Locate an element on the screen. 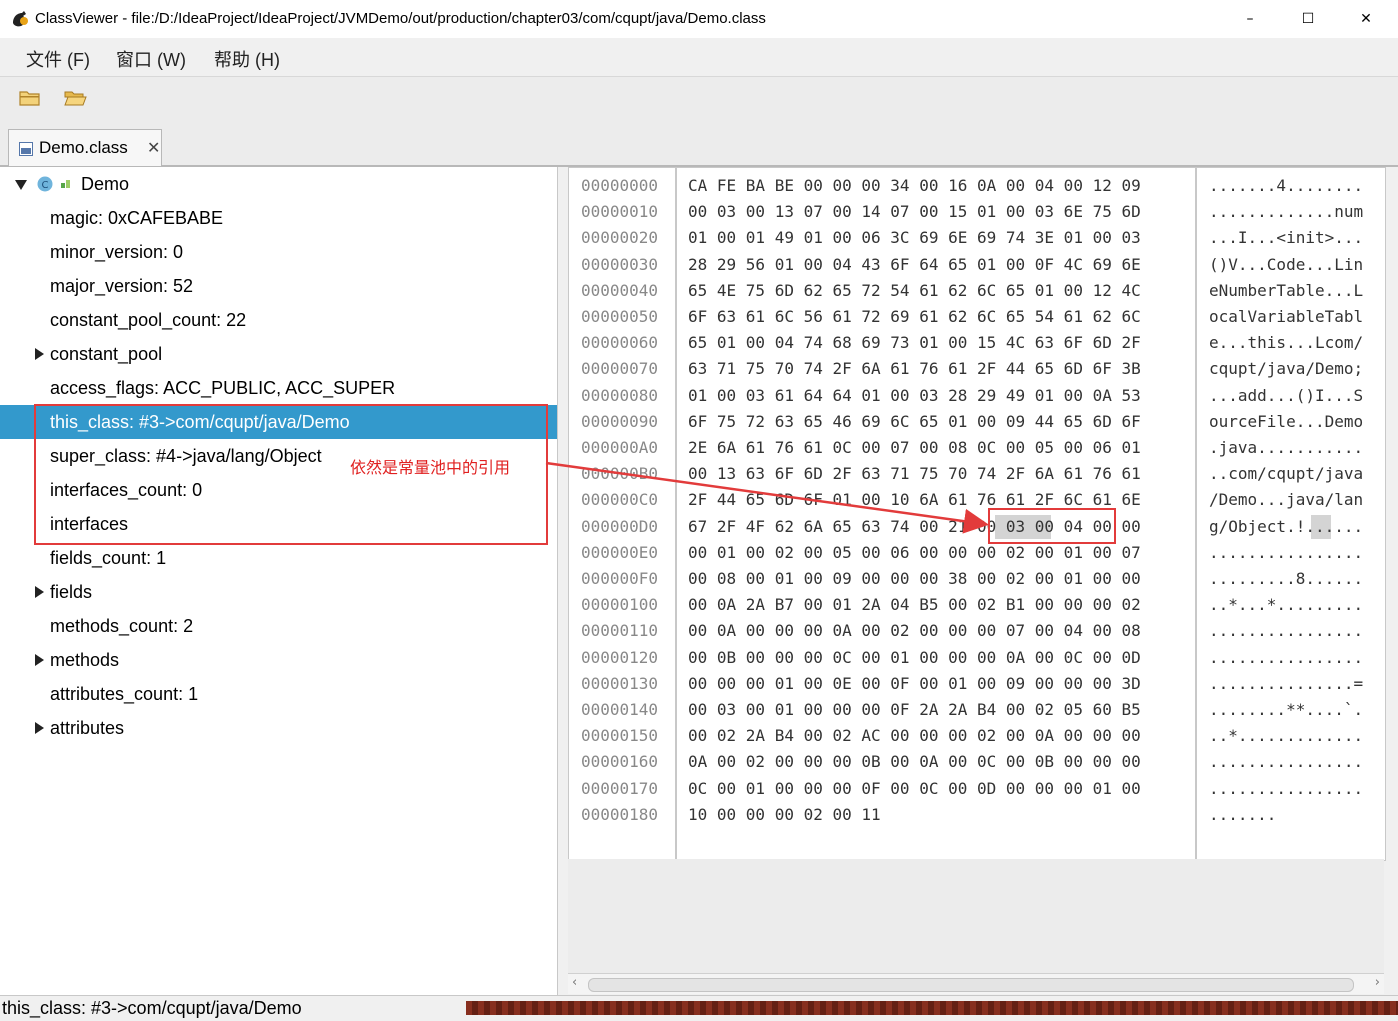 The image size is (1398, 1021). tree-item-label: constant_pool is located at coordinates (106, 354).